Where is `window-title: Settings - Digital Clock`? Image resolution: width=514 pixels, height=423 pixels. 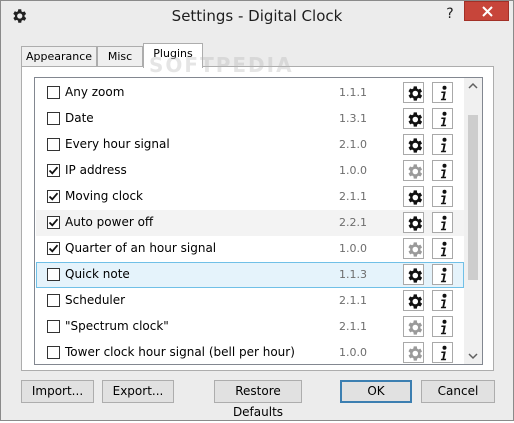
window-title: Settings - Digital Clock is located at coordinates (257, 16).